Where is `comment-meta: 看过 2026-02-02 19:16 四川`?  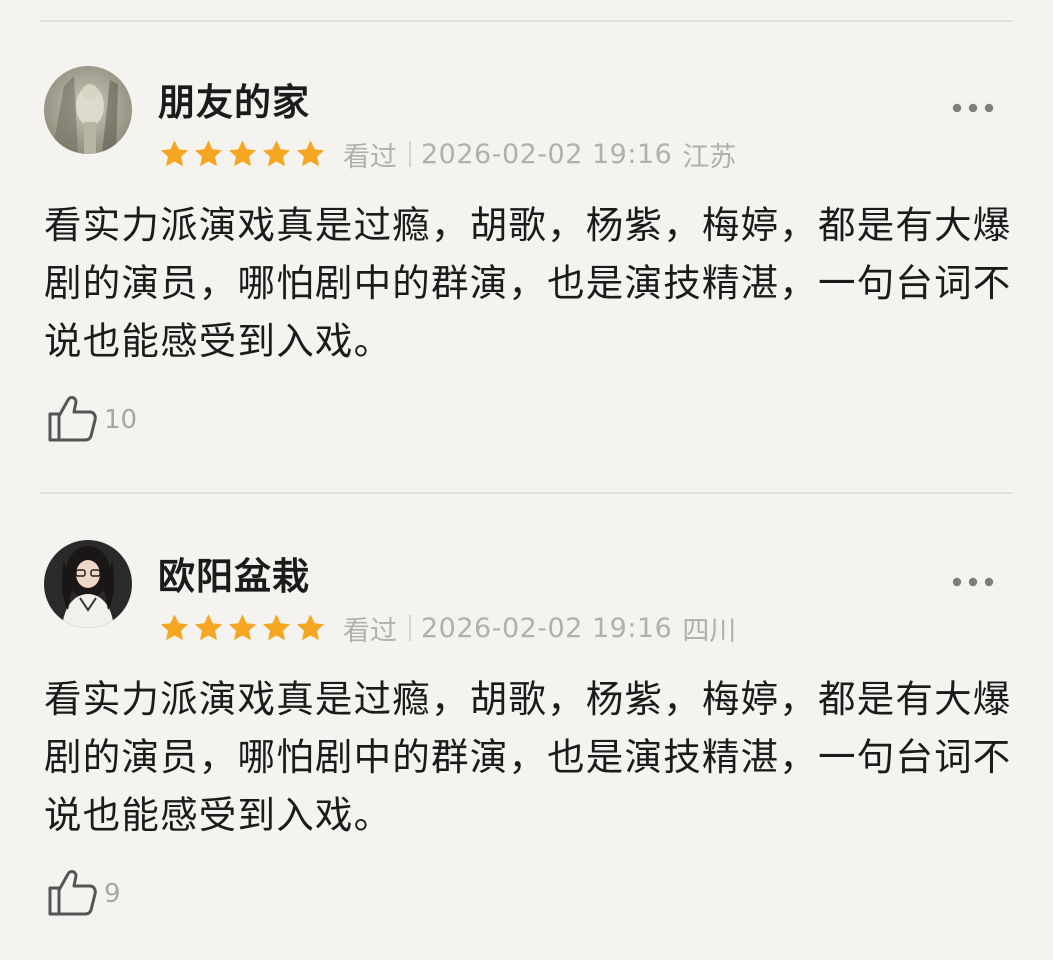 comment-meta: 看过 2026-02-02 19:16 四川 is located at coordinates (447, 628).